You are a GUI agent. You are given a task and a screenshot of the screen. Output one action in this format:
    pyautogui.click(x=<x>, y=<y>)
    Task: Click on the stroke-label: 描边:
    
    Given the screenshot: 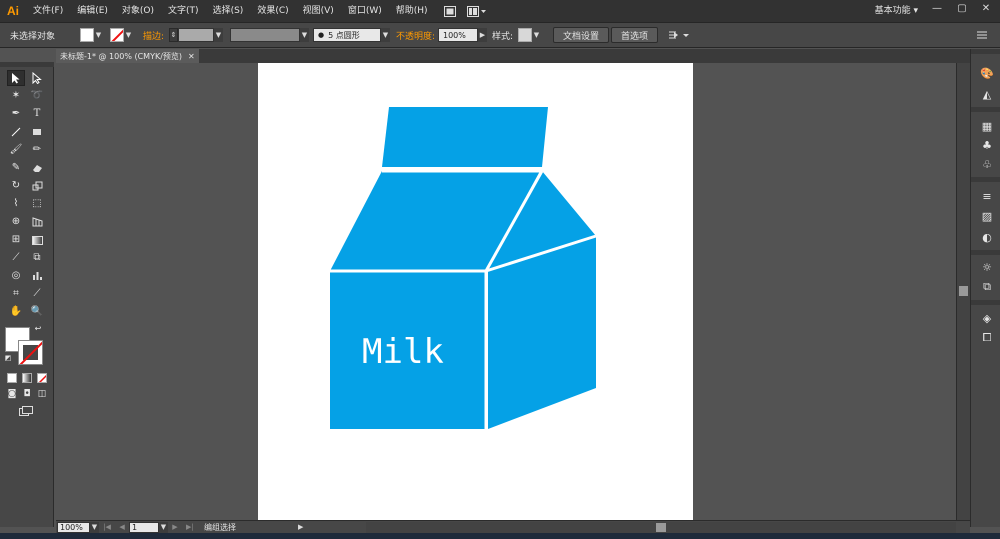 What is the action you would take?
    pyautogui.click(x=153, y=35)
    